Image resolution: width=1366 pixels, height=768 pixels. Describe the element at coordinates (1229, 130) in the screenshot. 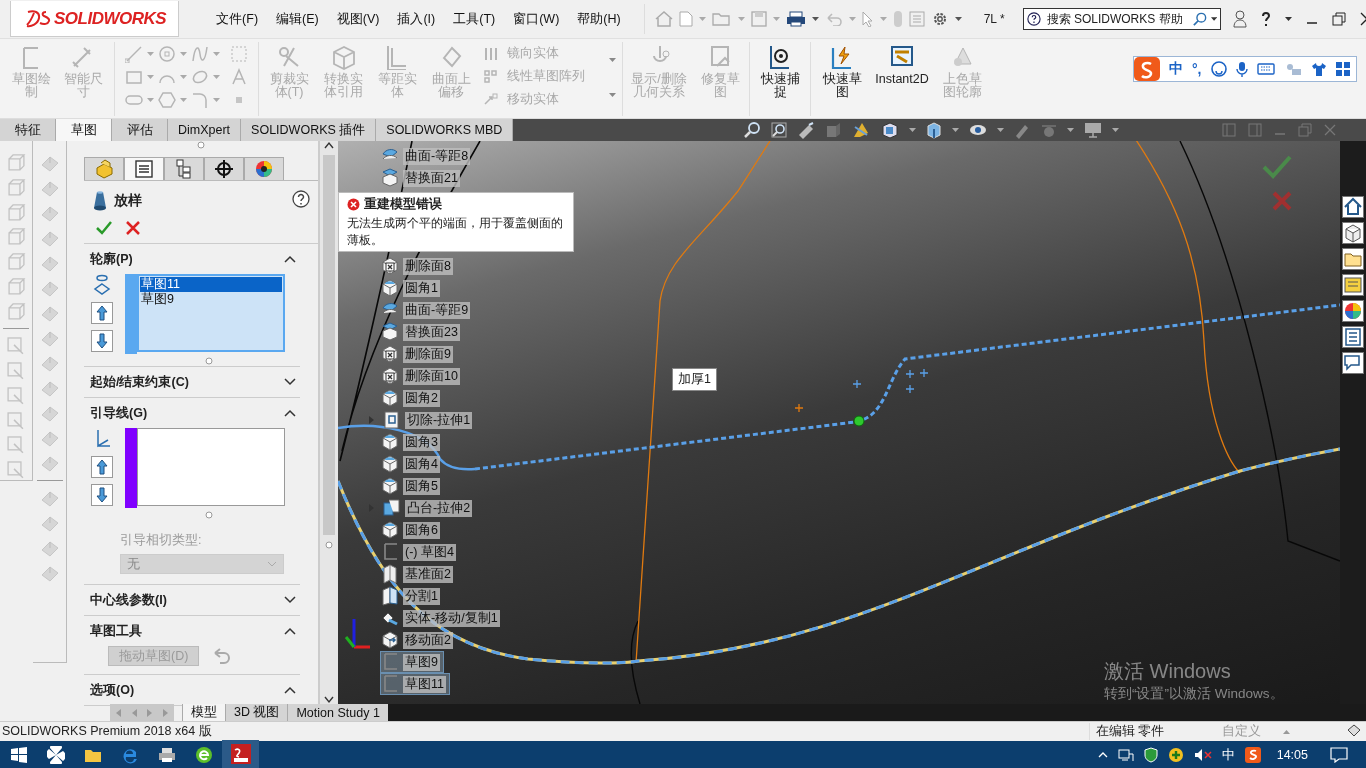

I see `tile-left-icon` at that location.